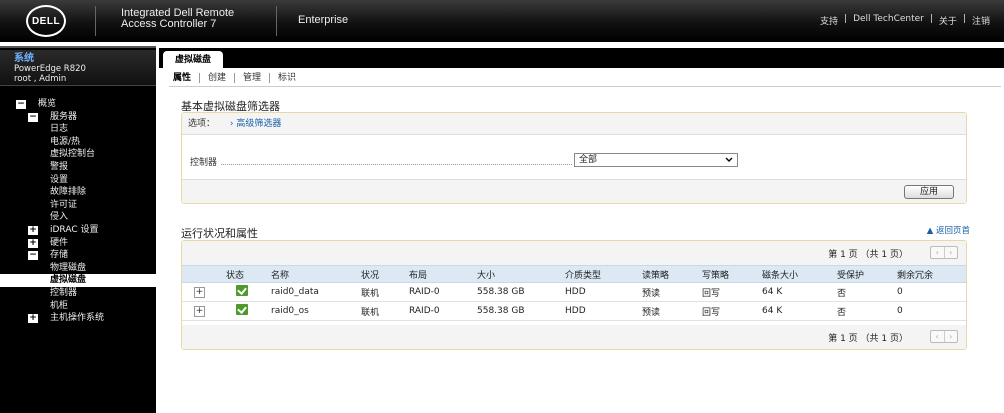 This screenshot has width=1004, height=413. Describe the element at coordinates (78, 280) in the screenshot. I see `sidebar-item: 虚拟磁盘` at that location.